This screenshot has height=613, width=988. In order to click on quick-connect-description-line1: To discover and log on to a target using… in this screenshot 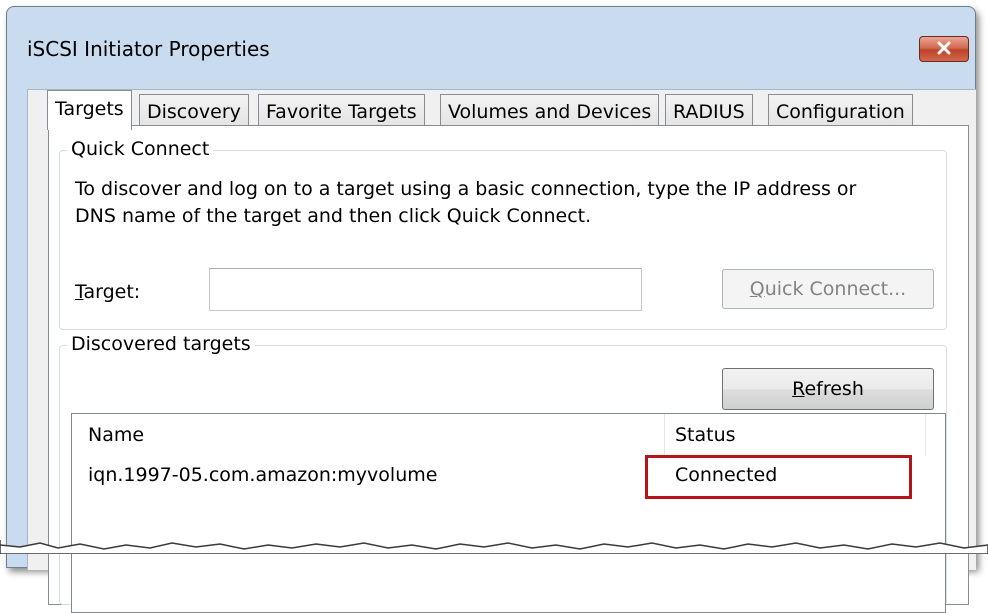, I will do `click(466, 189)`.